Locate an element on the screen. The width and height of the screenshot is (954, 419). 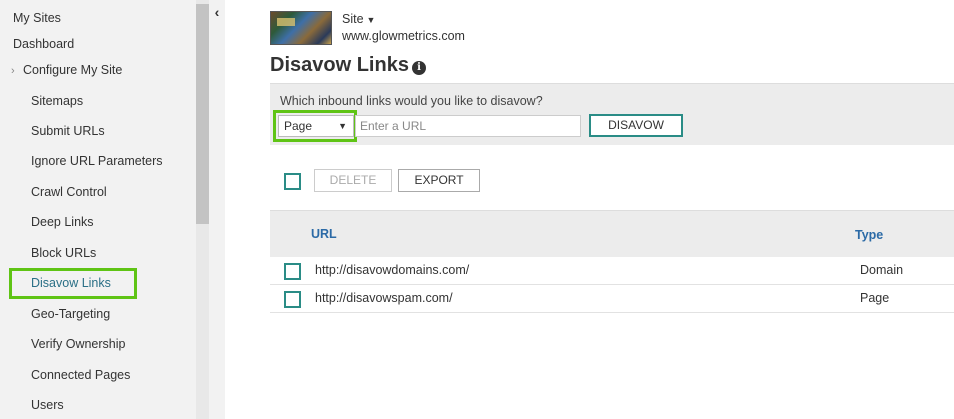
collapse-sidebar-chevron-left-icon: ‹ is located at coordinates (217, 12).